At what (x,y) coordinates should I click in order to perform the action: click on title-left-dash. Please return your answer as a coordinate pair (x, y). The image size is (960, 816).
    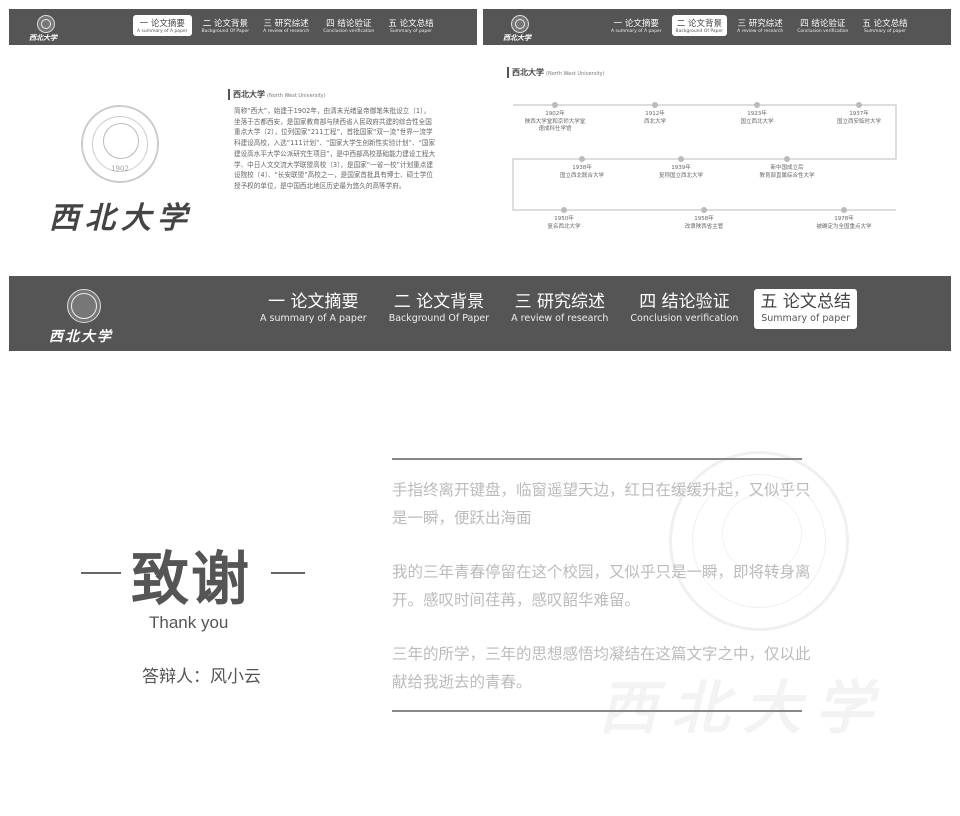
    Looking at the image, I should click on (101, 573).